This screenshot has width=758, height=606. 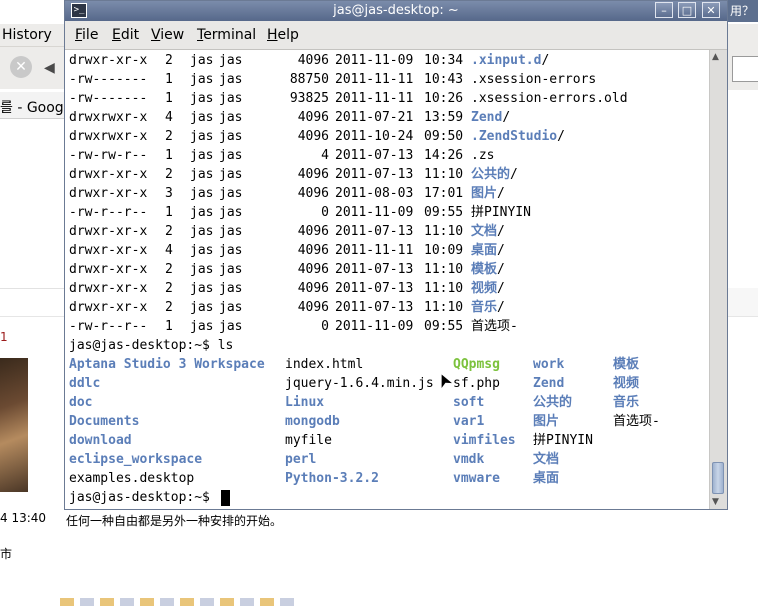 What do you see at coordinates (476, 478) in the screenshot?
I see `ls-entry: vmware` at bounding box center [476, 478].